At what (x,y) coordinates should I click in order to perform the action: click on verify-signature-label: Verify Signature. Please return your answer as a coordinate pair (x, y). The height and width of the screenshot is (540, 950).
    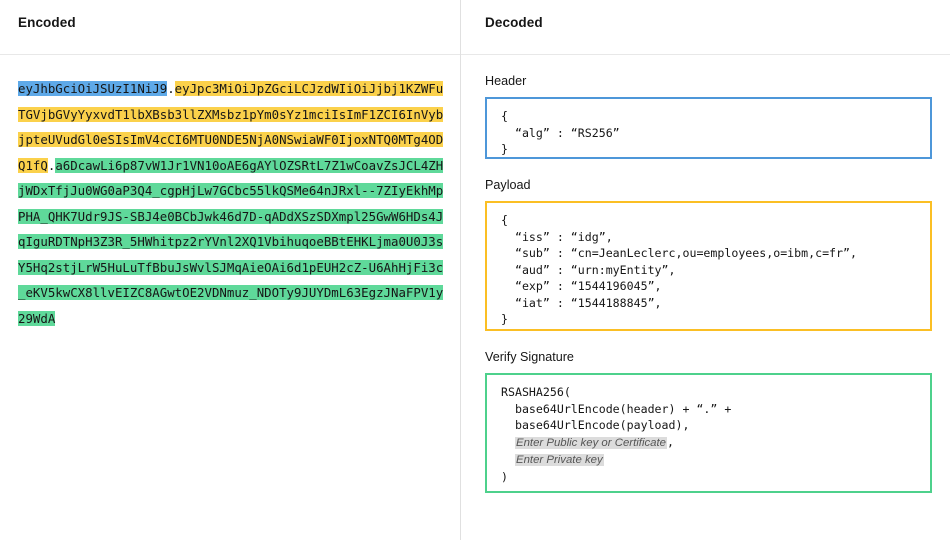
    Looking at the image, I should click on (529, 357).